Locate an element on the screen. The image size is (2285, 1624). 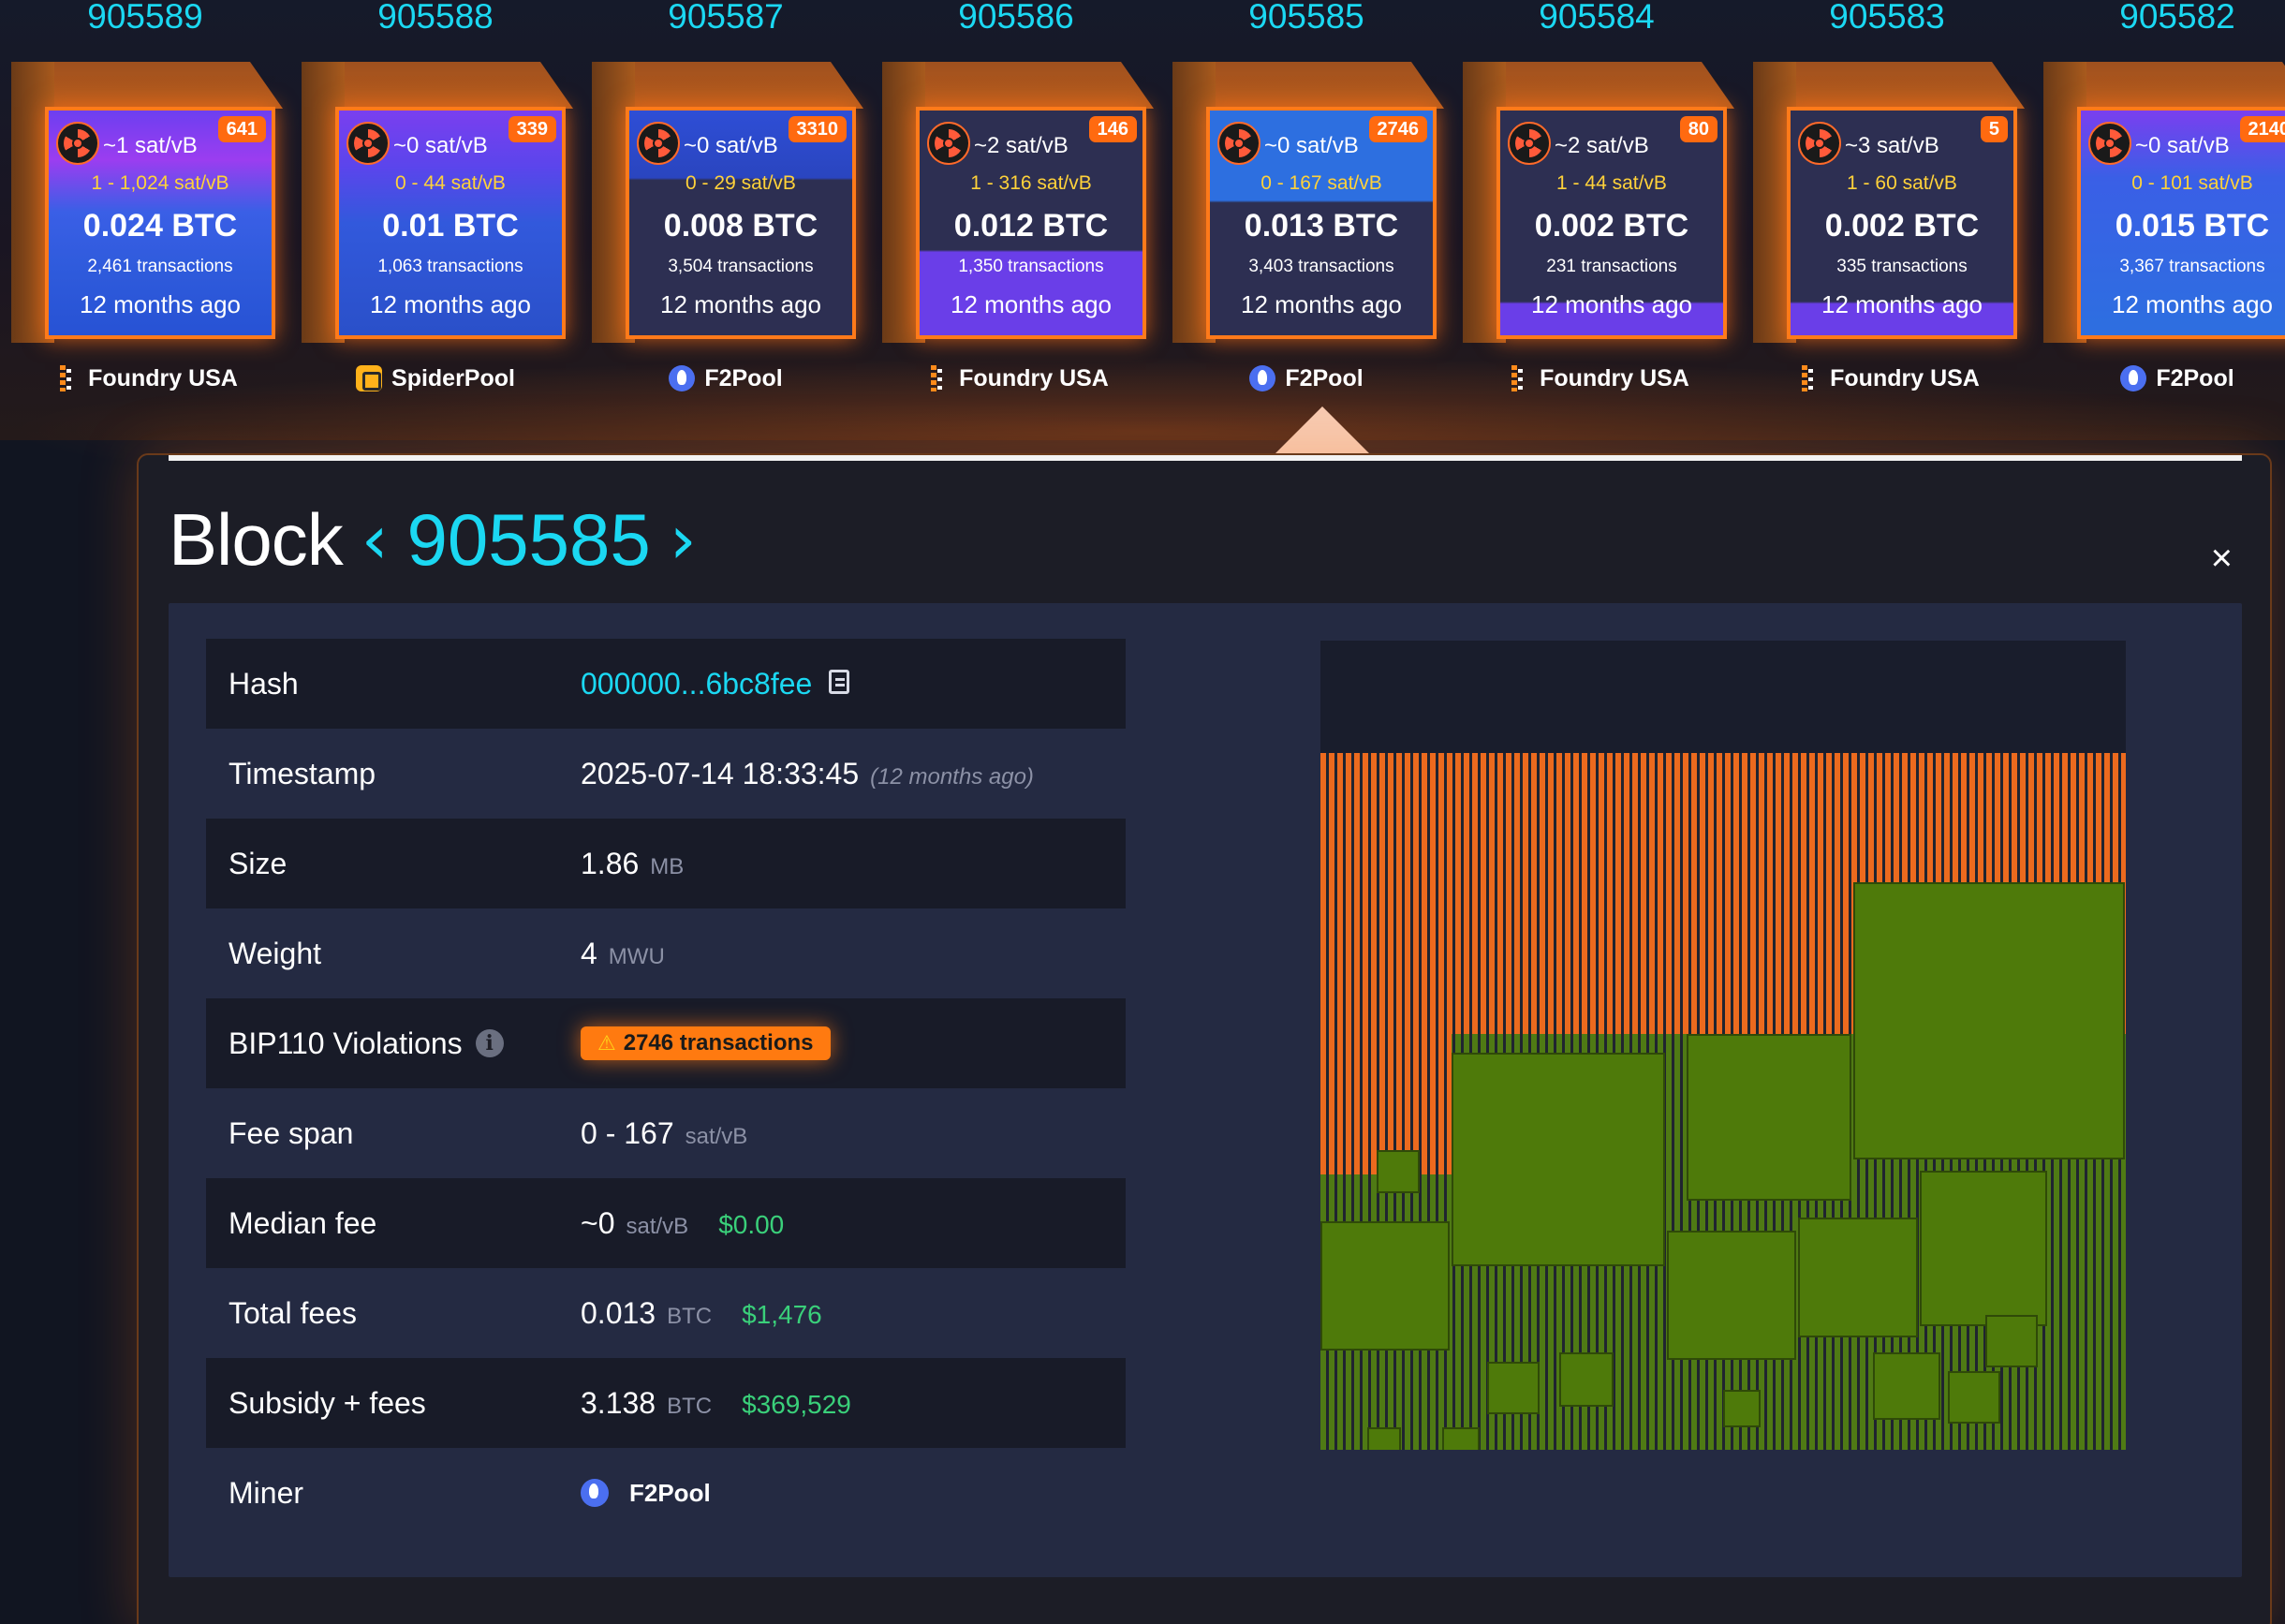
block-height-label: 905587 is located at coordinates (726, 18).